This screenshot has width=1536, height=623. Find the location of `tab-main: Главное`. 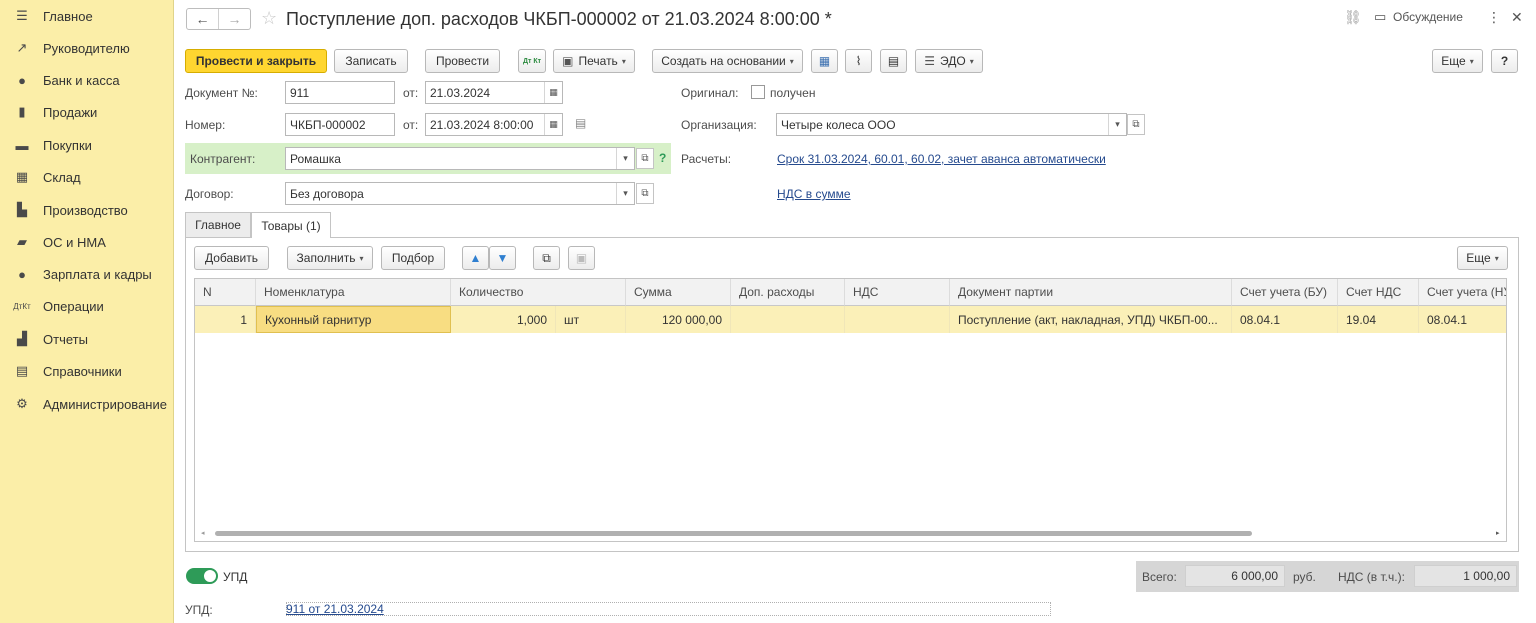

tab-main: Главное is located at coordinates (218, 224).